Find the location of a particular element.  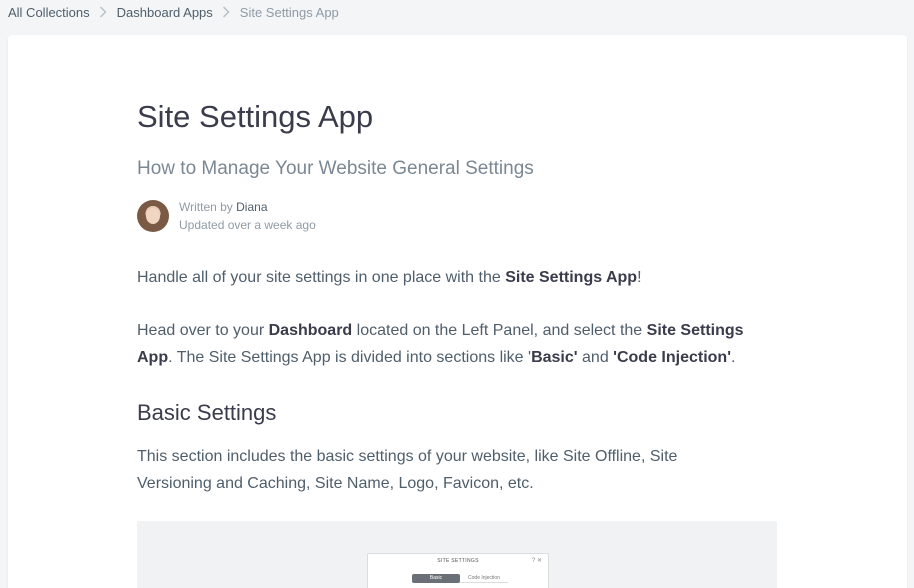

breadcrumb-current: Site Settings App is located at coordinates (289, 12).